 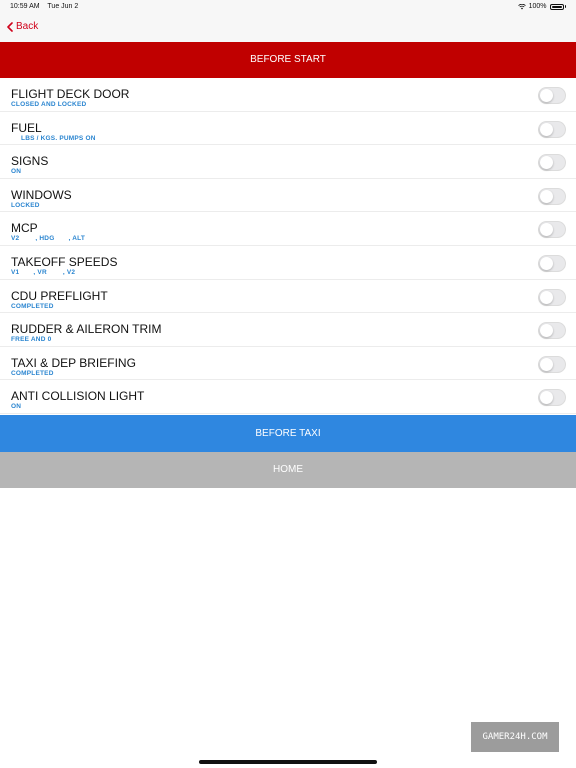 What do you see at coordinates (537, 6) in the screenshot?
I see `battery-percent: 100%` at bounding box center [537, 6].